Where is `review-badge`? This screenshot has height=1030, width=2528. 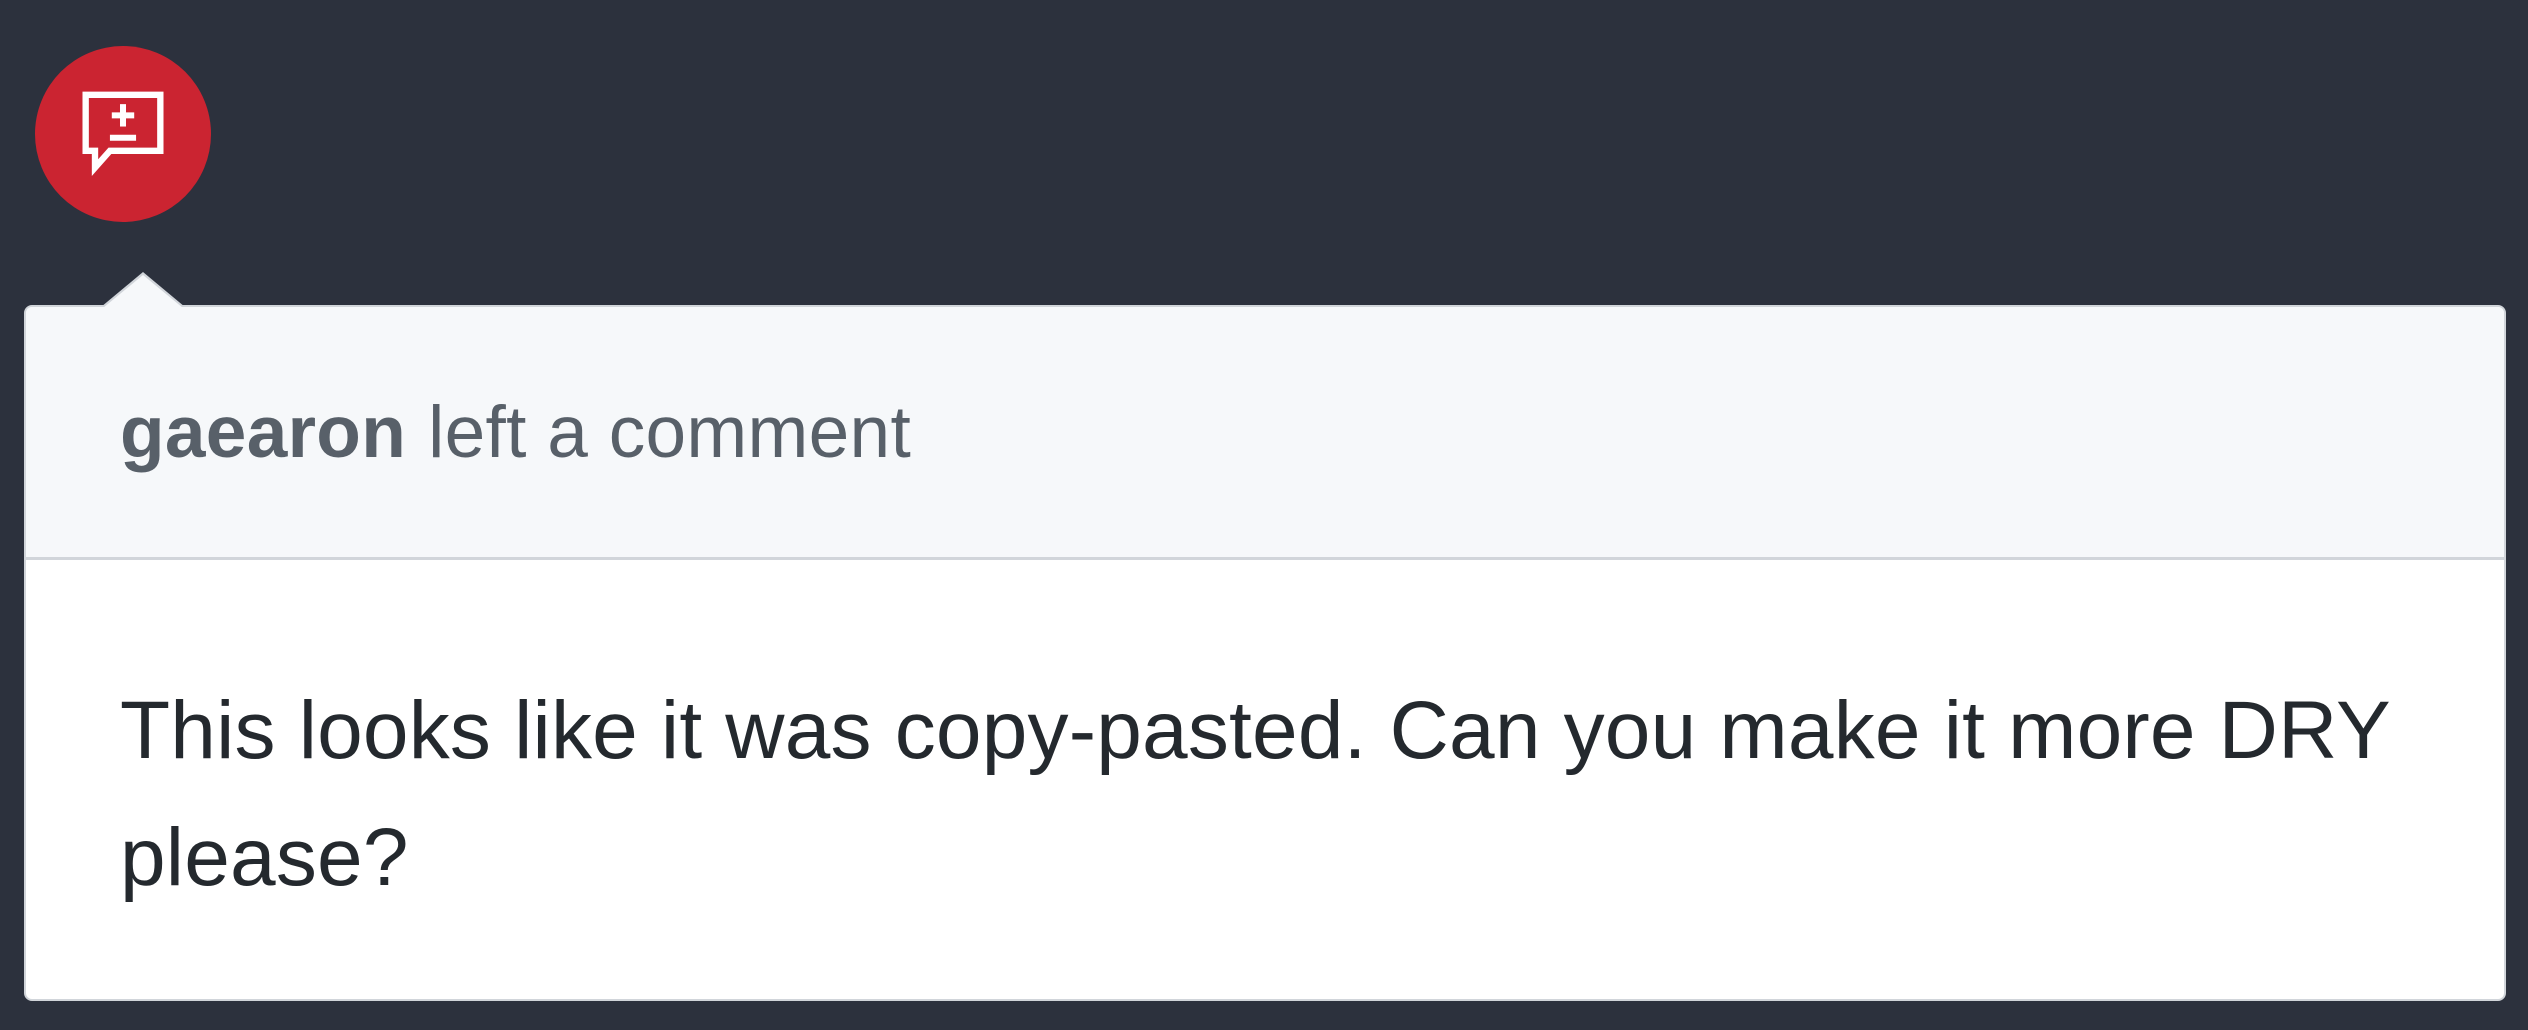 review-badge is located at coordinates (123, 134).